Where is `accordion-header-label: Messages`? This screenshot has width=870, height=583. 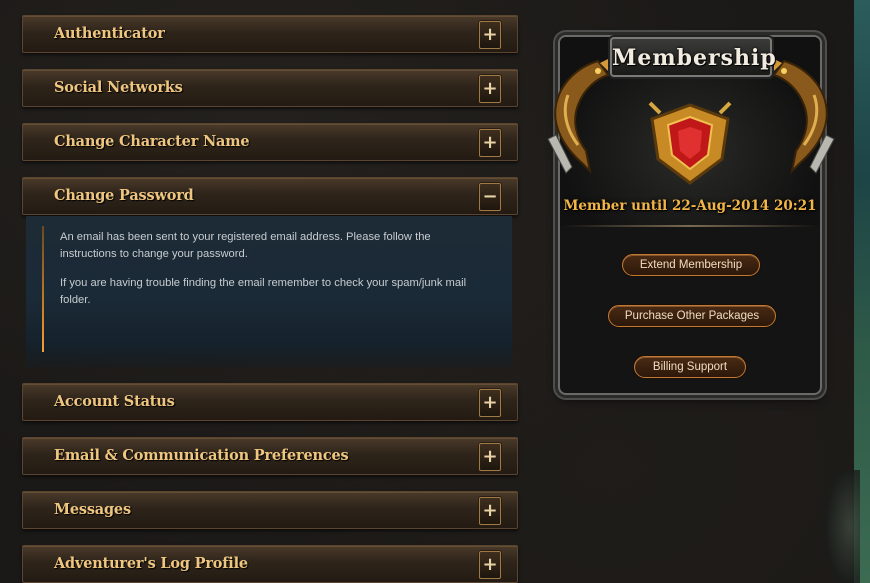
accordion-header-label: Messages is located at coordinates (92, 509).